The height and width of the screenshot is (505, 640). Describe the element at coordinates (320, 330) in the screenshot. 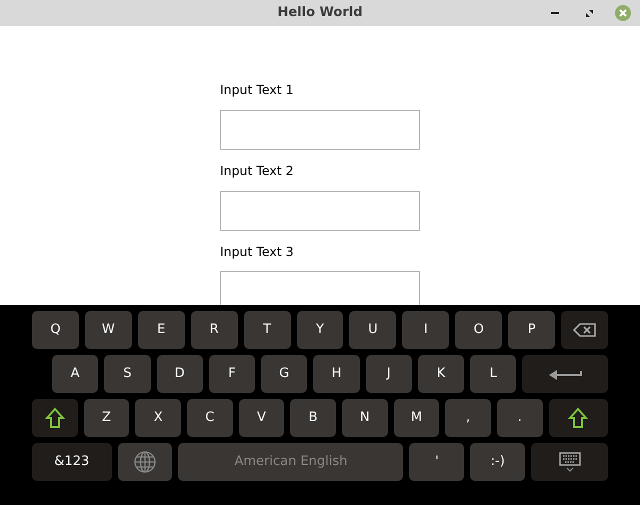

I see `key: Y` at that location.